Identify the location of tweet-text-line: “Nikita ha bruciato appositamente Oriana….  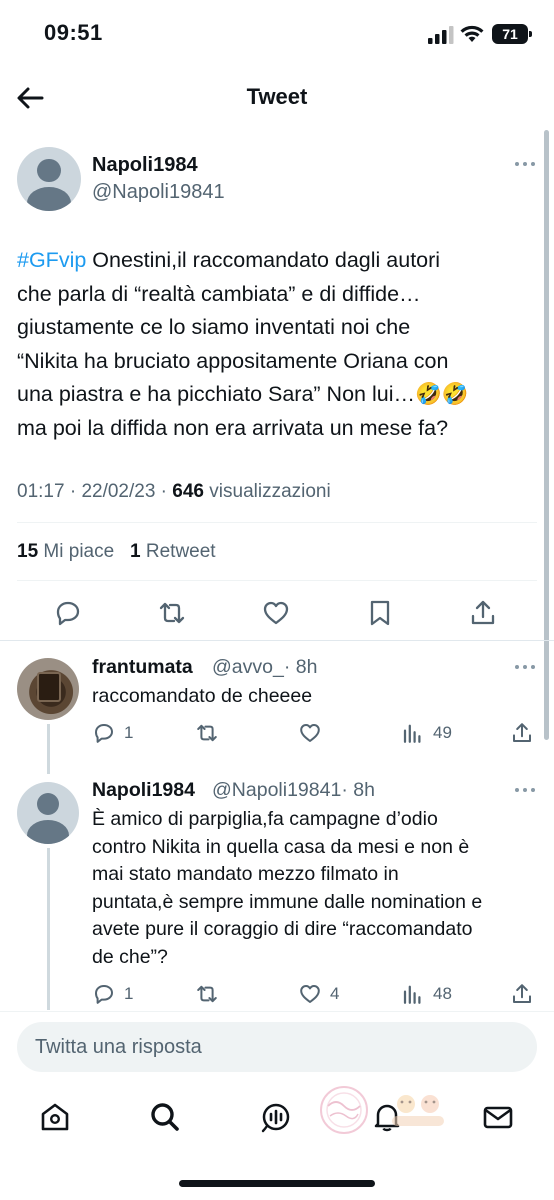
(233, 360).